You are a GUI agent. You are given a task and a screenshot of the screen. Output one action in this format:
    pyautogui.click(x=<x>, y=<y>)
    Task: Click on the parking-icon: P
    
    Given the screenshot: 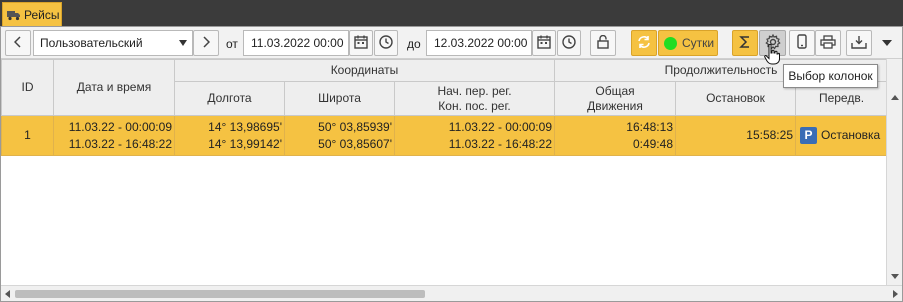 What is the action you would take?
    pyautogui.click(x=808, y=136)
    